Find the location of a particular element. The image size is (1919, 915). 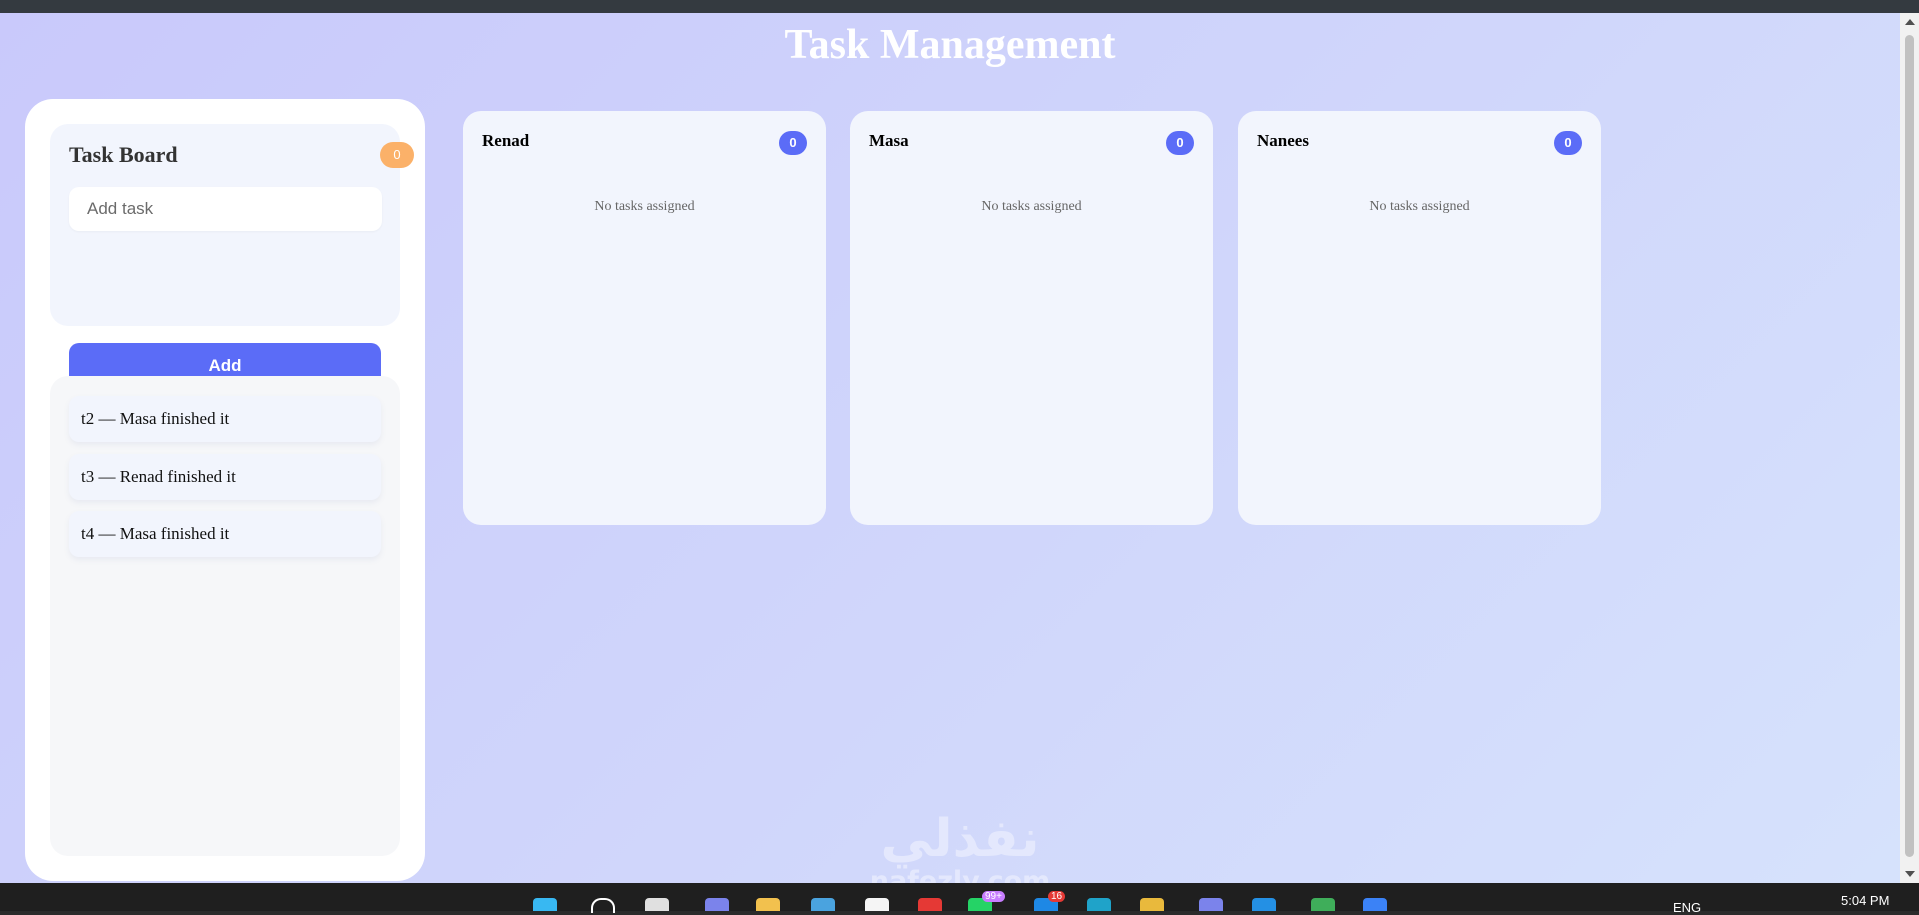

task-count-badge: 0 is located at coordinates (397, 155).